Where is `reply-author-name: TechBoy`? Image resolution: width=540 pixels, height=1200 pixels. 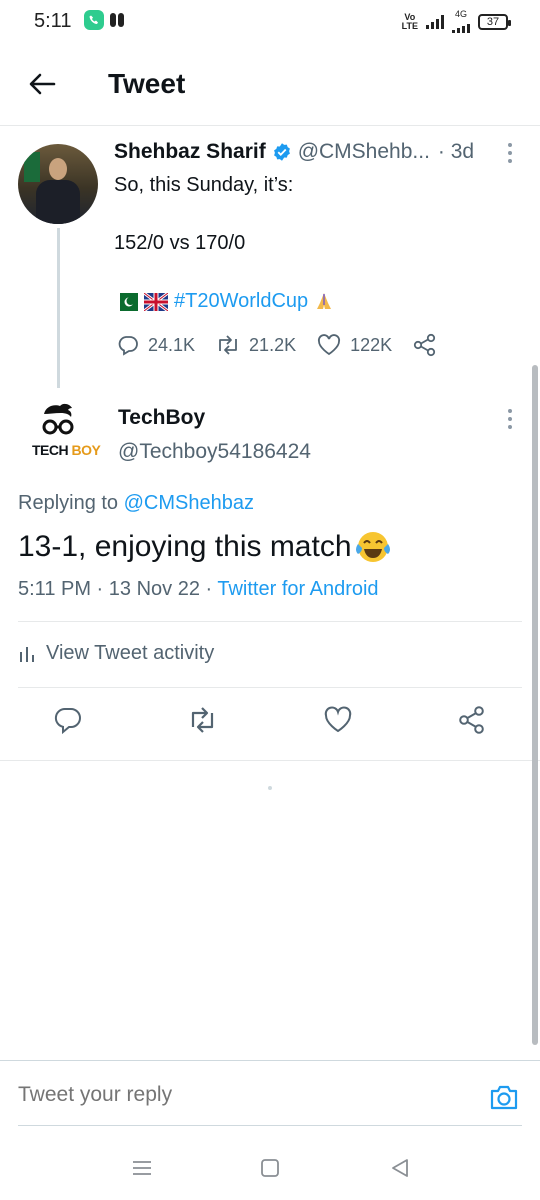
reply-author-name: TechBoy is located at coordinates (161, 418).